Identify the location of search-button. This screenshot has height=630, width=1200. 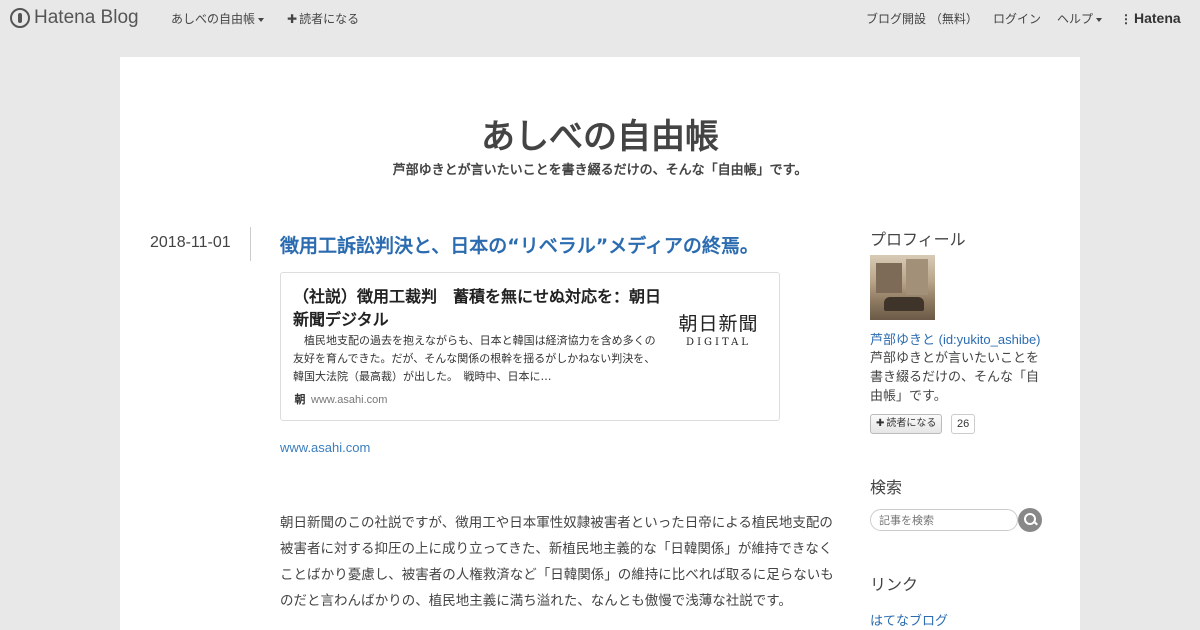
(1030, 520).